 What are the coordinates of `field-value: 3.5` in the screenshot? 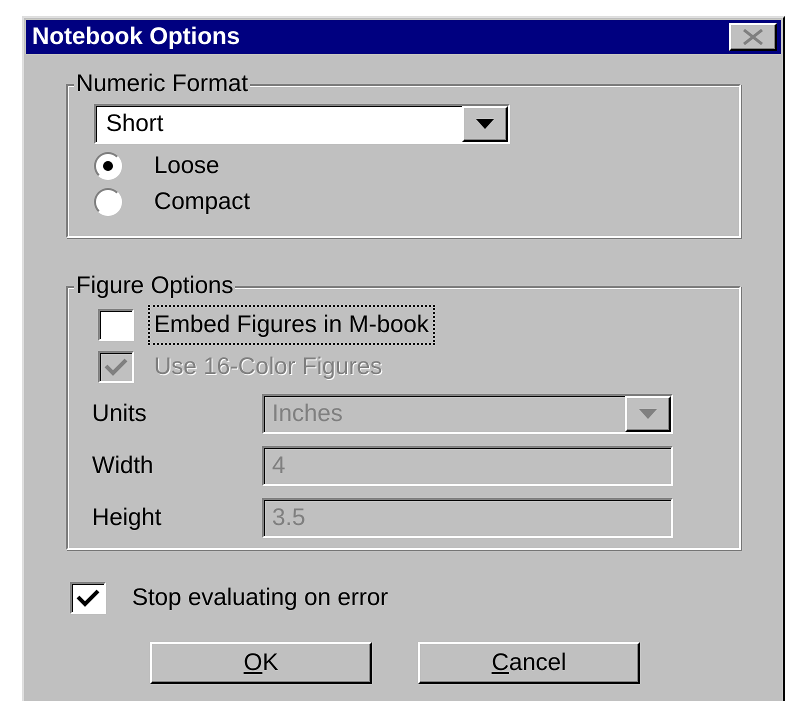 It's located at (288, 518).